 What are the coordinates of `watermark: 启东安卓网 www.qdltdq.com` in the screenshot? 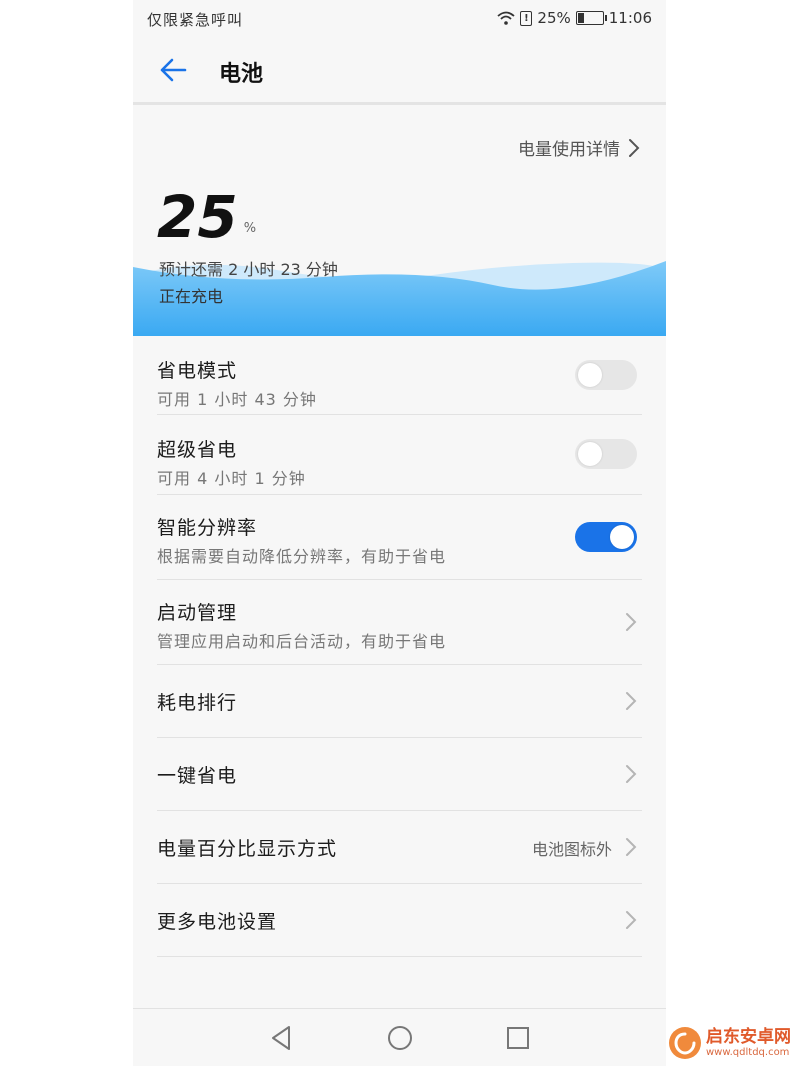 It's located at (732, 1043).